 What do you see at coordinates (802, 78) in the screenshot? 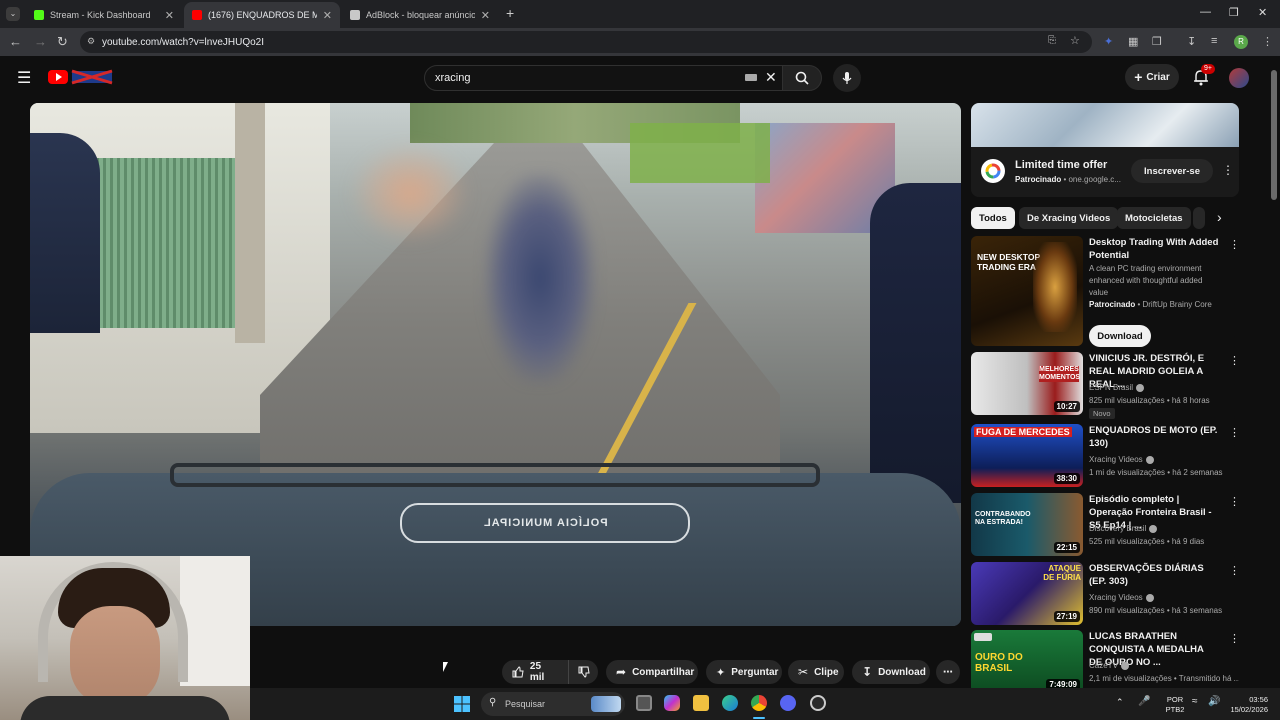
I see `search-button` at bounding box center [802, 78].